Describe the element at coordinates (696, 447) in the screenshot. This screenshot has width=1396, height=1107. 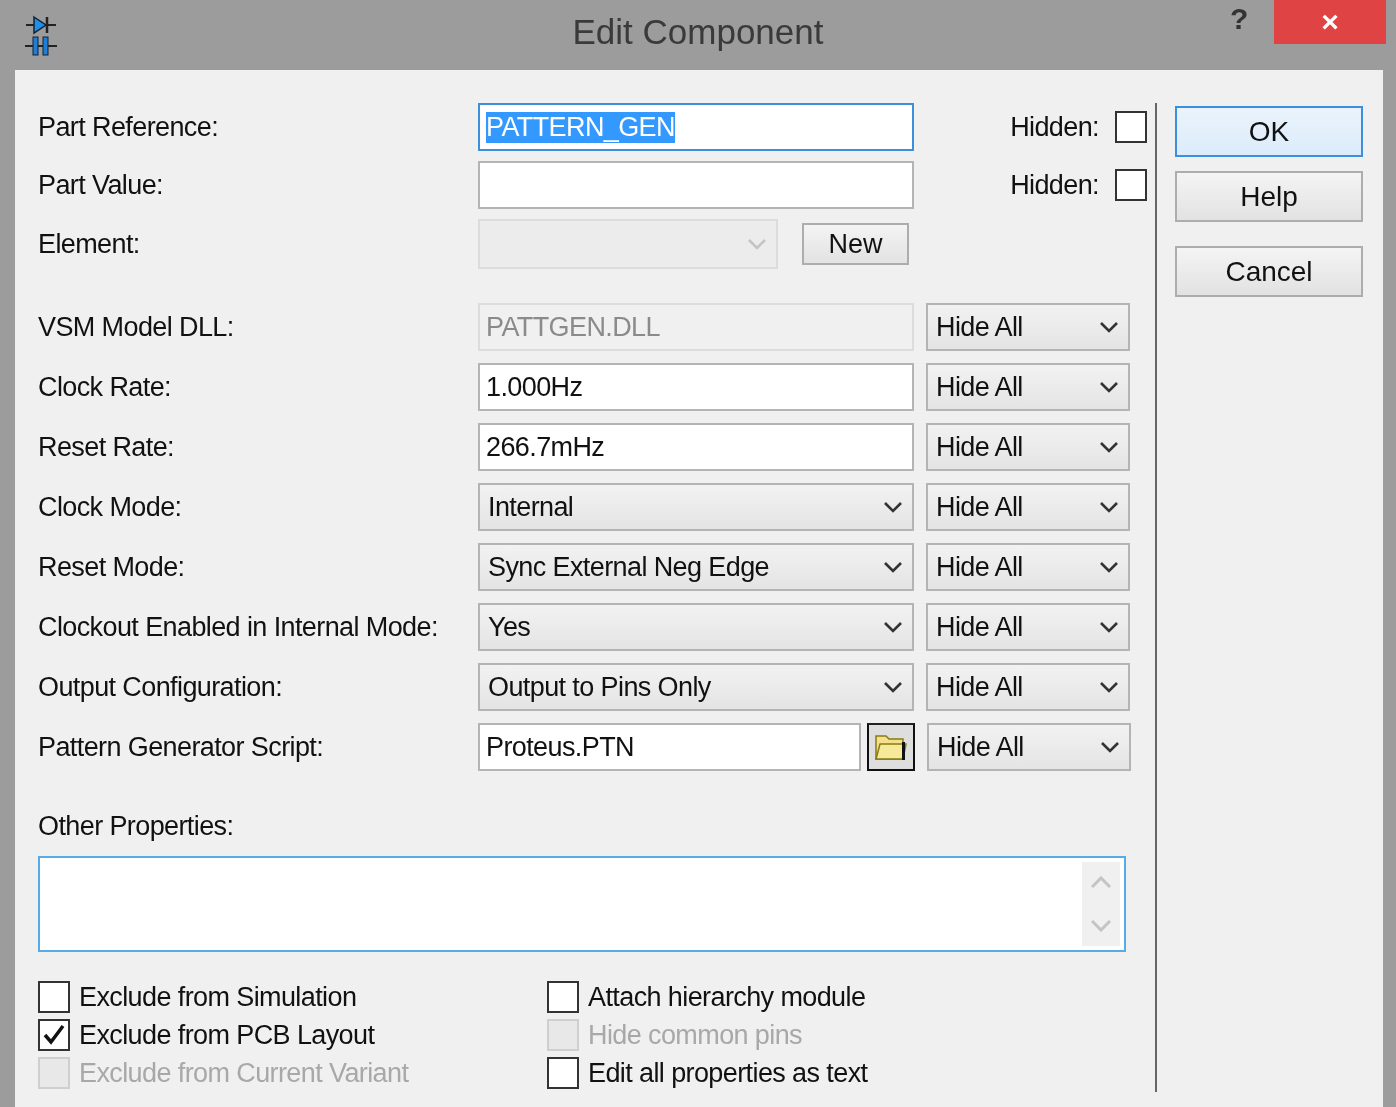
I see `text-field: 266.7mHz` at that location.